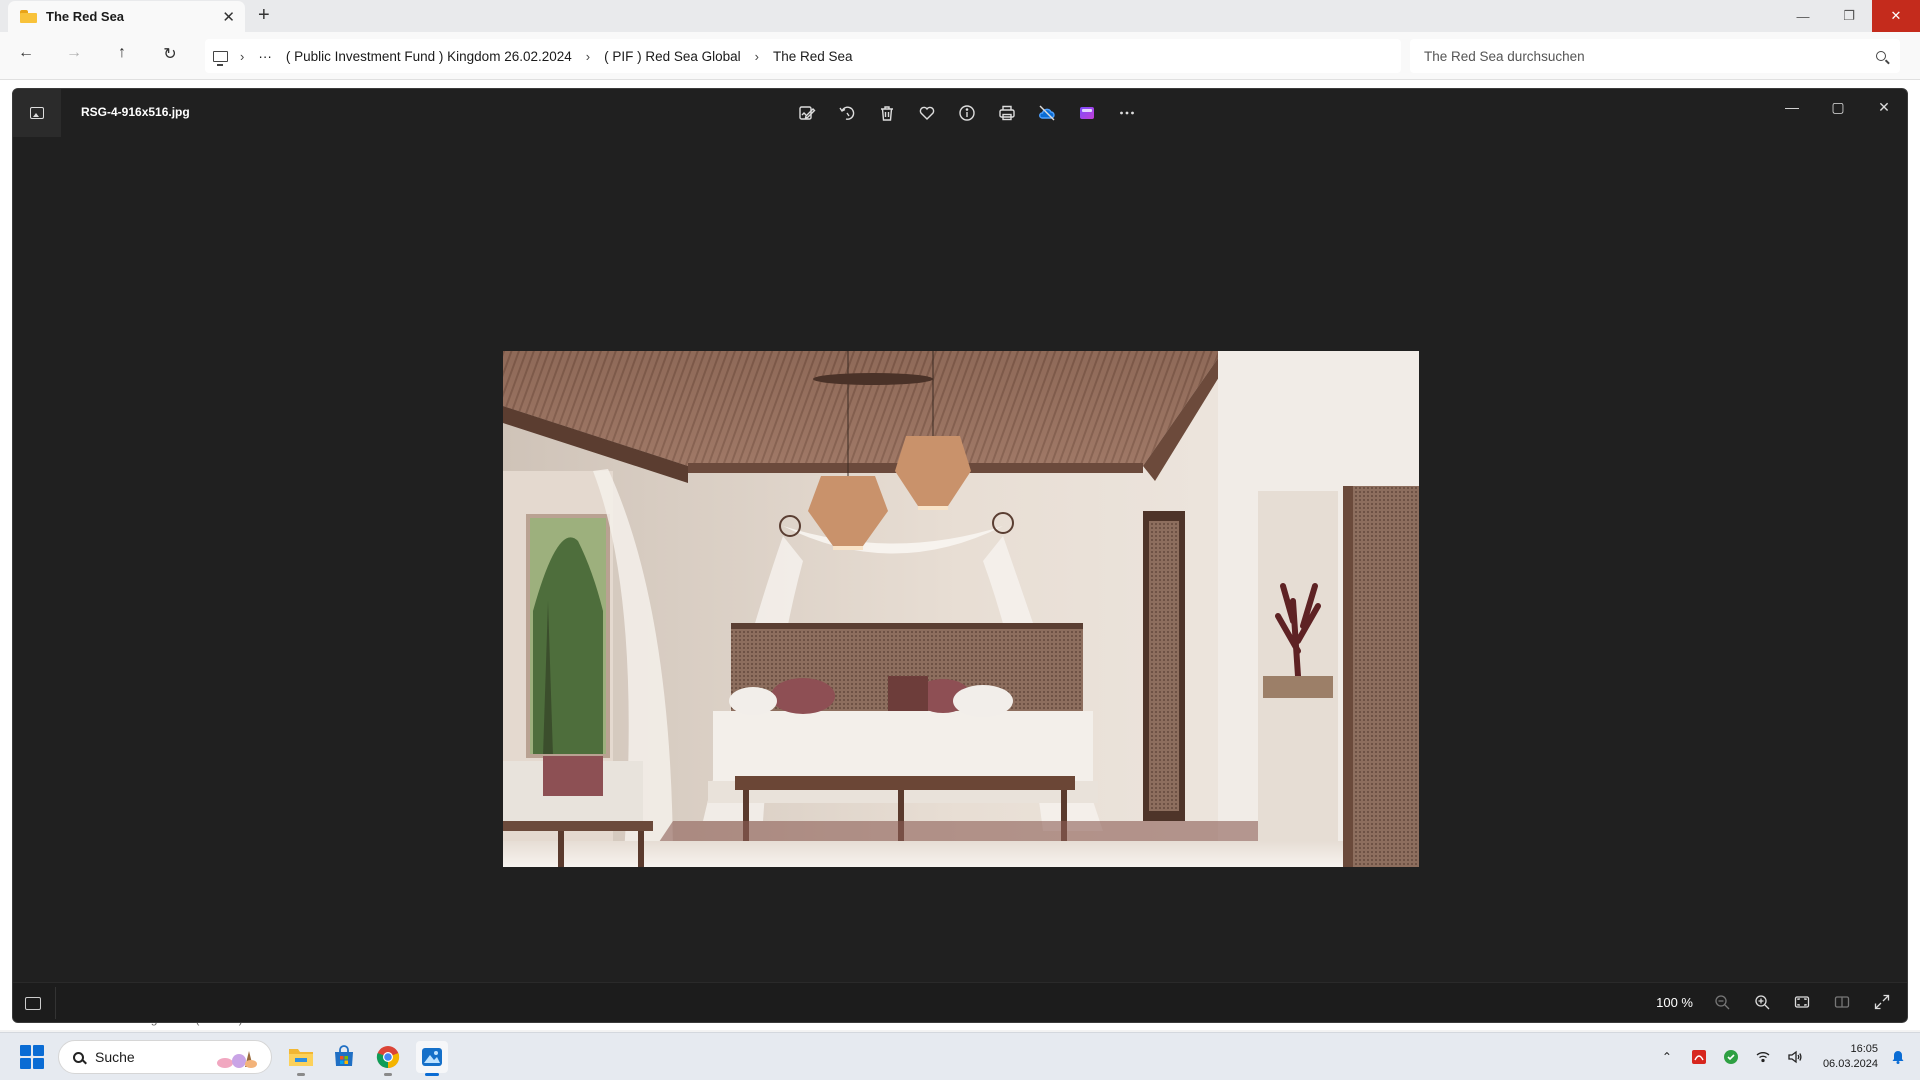 Image resolution: width=1920 pixels, height=1080 pixels. What do you see at coordinates (344, 1057) in the screenshot?
I see `microsoft-store-taskbar-icon` at bounding box center [344, 1057].